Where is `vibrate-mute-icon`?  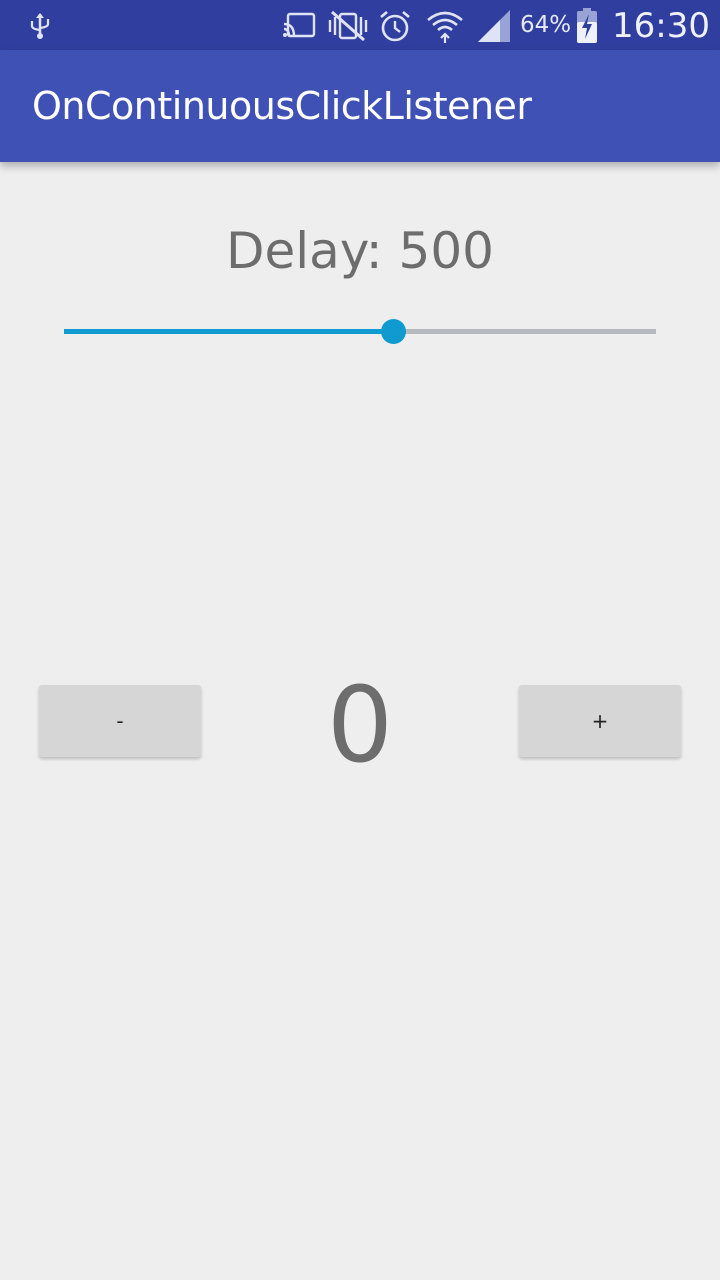 vibrate-mute-icon is located at coordinates (348, 26).